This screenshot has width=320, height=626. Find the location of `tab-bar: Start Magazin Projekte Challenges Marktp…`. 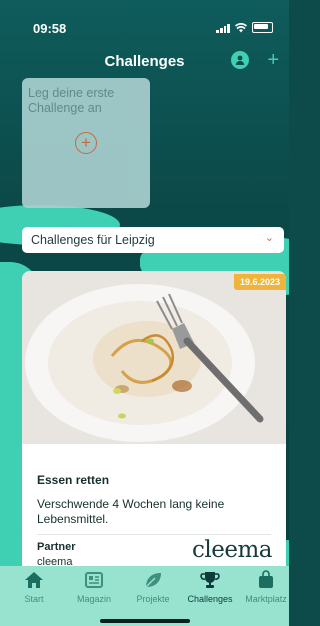

tab-bar: Start Magazin Projekte Challenges Marktp… is located at coordinates (144, 596).